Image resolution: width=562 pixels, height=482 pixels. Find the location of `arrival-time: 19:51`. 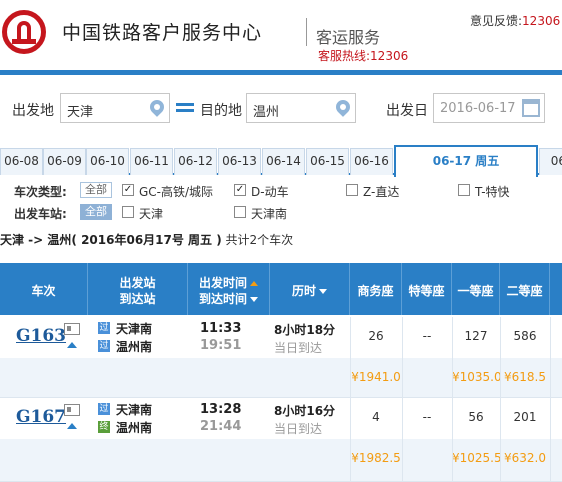

arrival-time: 19:51 is located at coordinates (221, 345).